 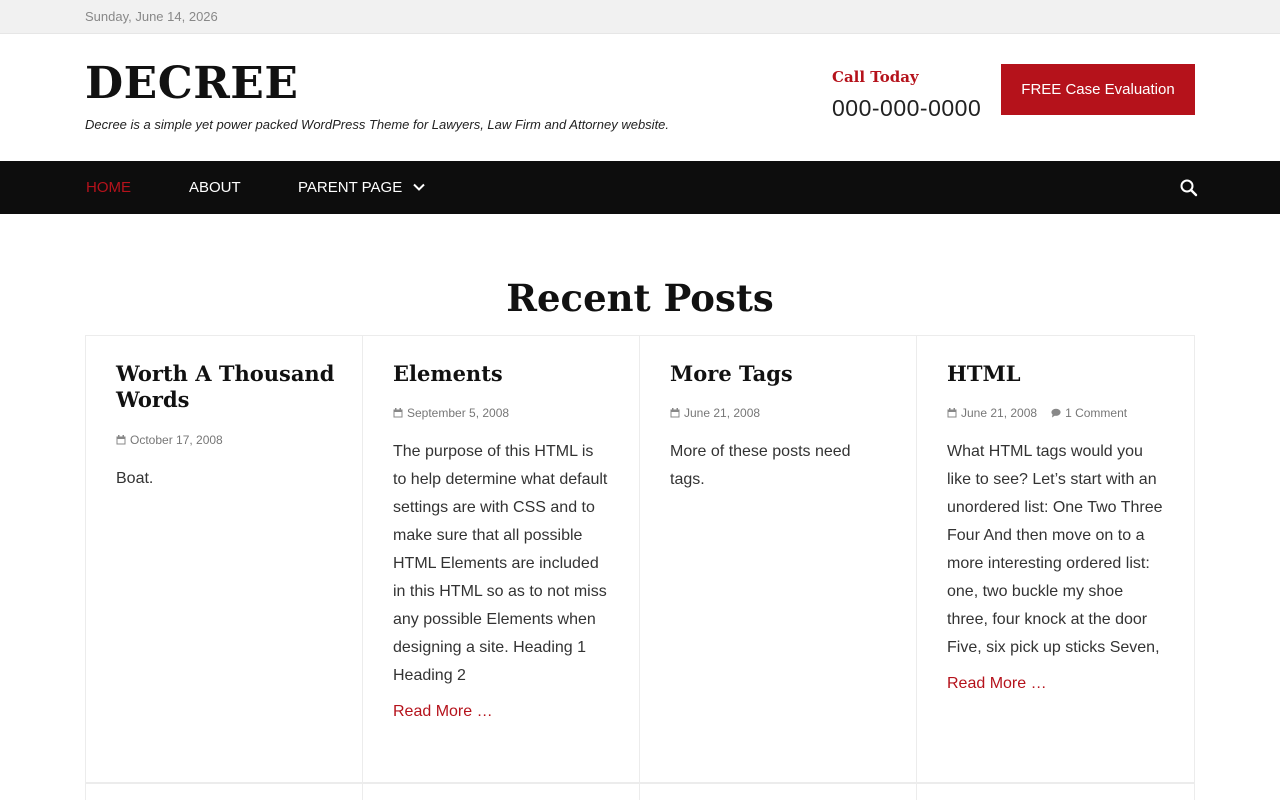 I want to click on post-comments: 1 Comment, so click(x=1089, y=413).